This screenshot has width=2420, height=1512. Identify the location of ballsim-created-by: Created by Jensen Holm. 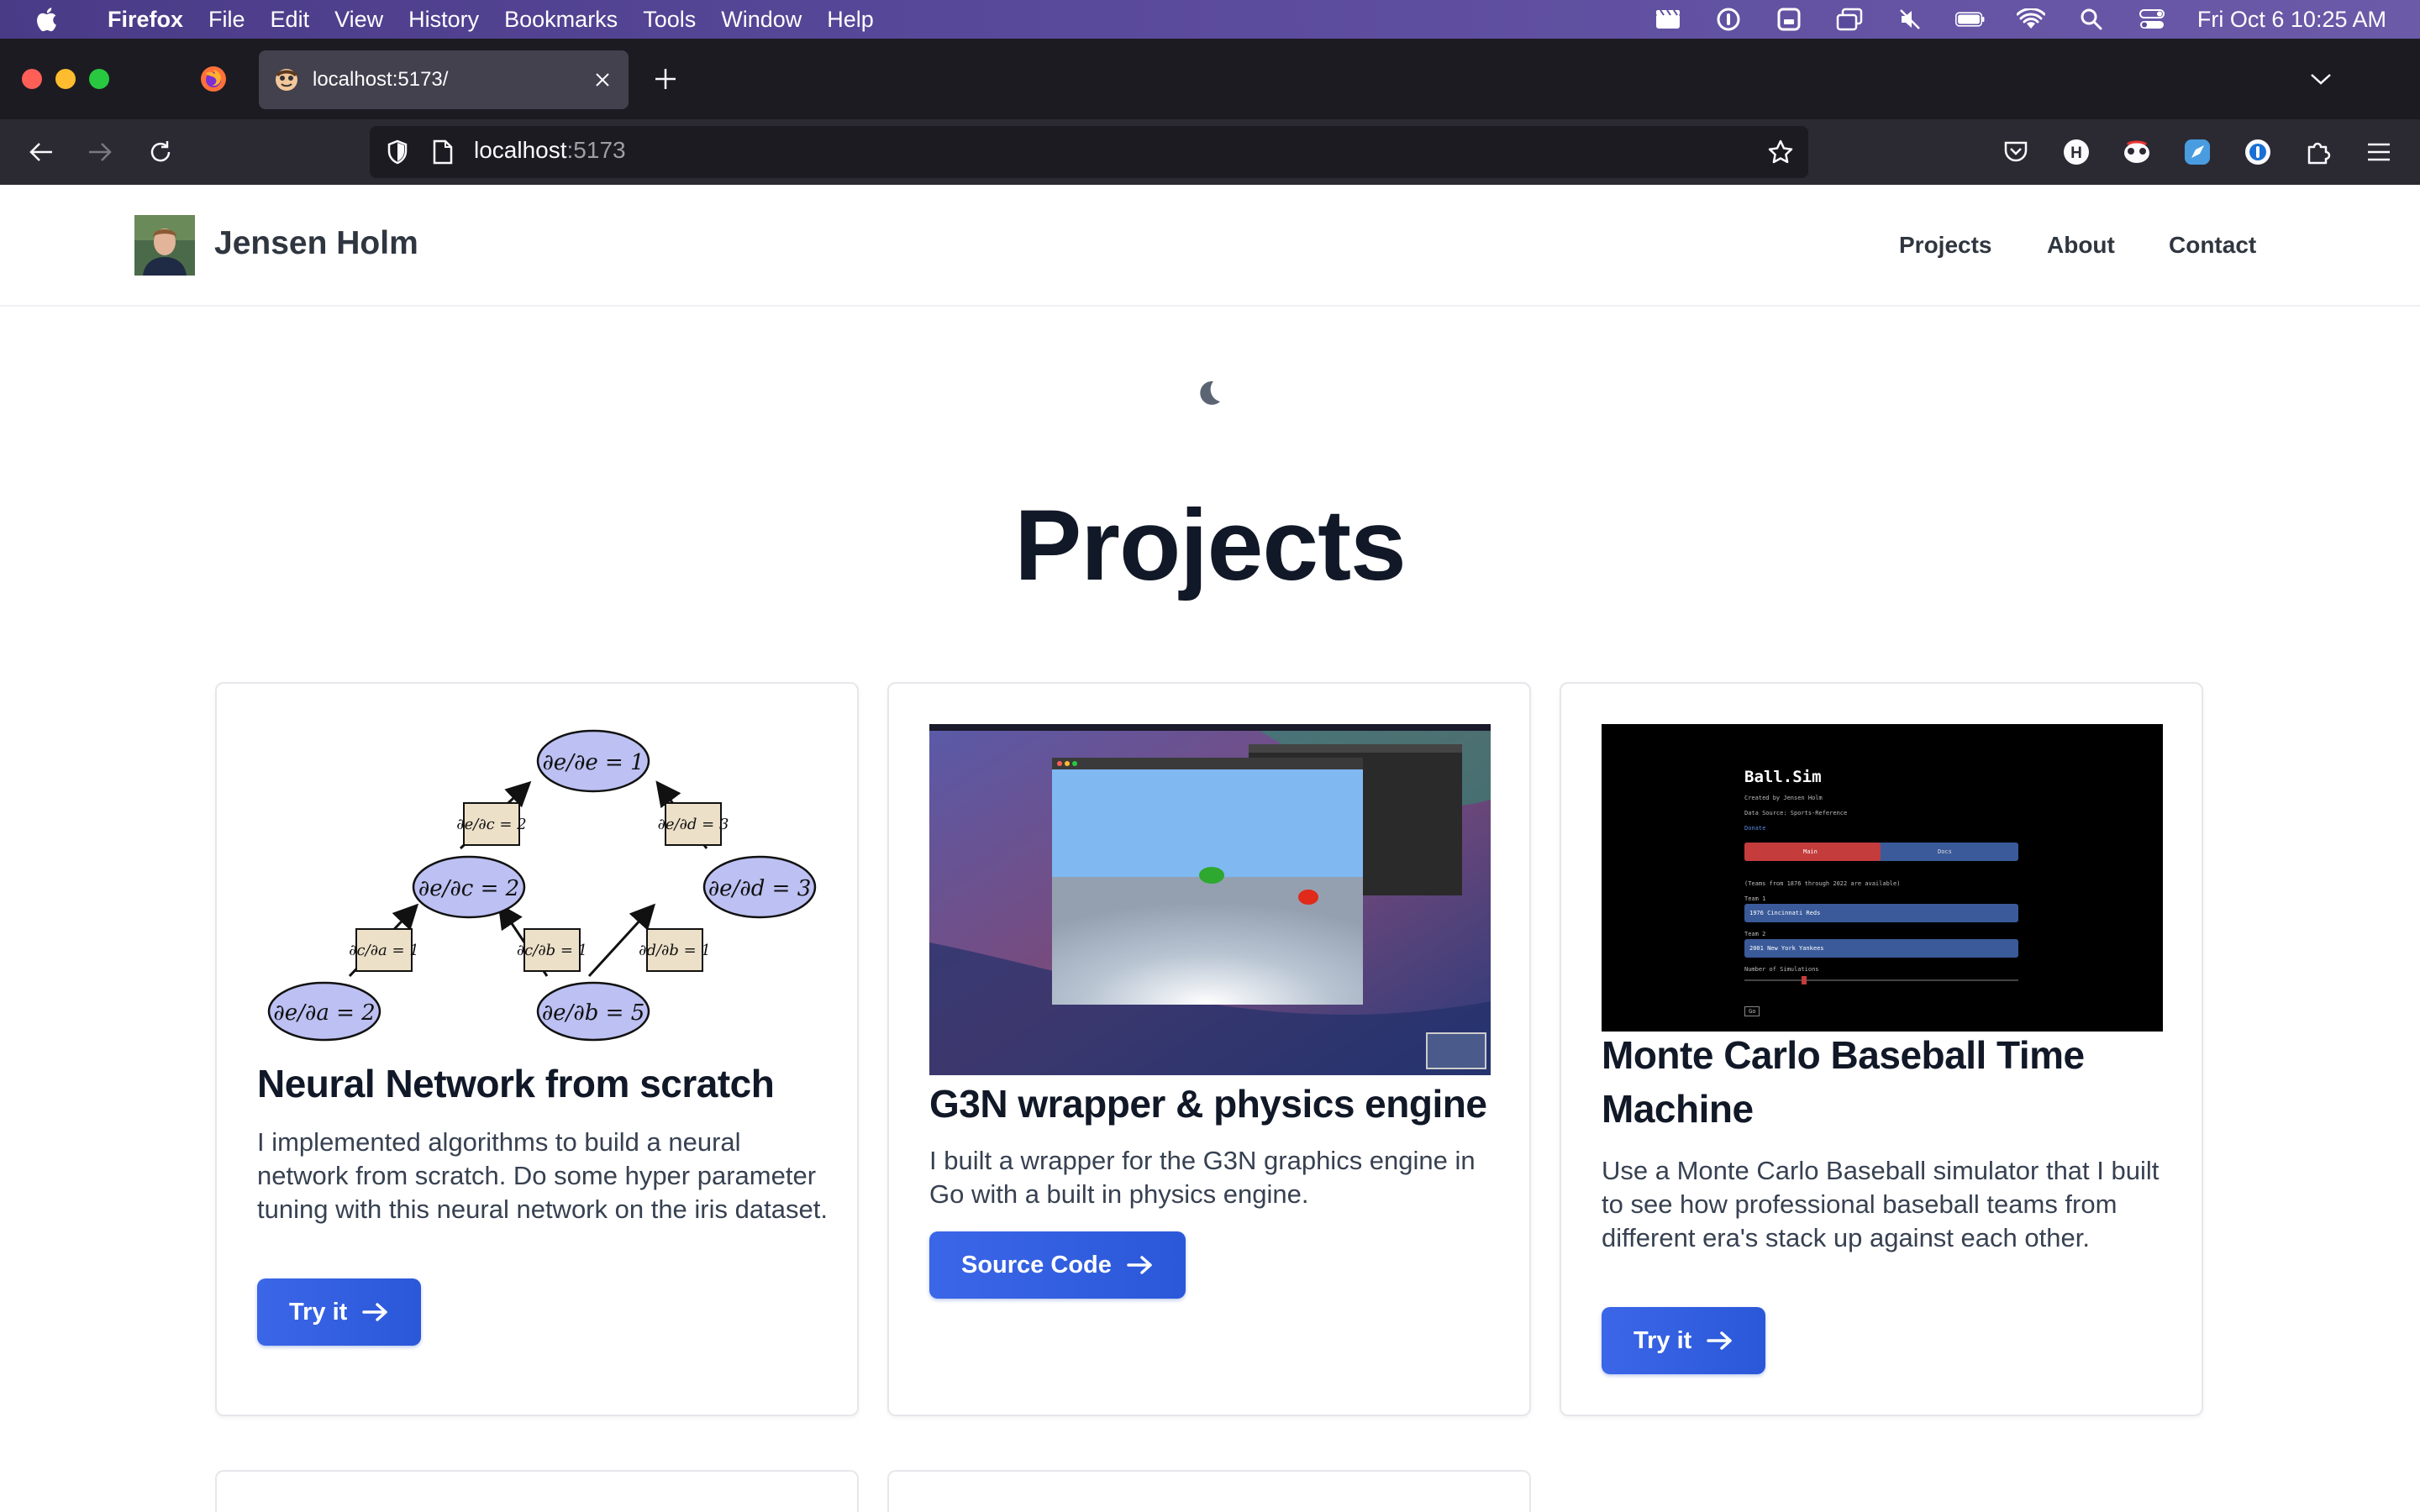
(1784, 798).